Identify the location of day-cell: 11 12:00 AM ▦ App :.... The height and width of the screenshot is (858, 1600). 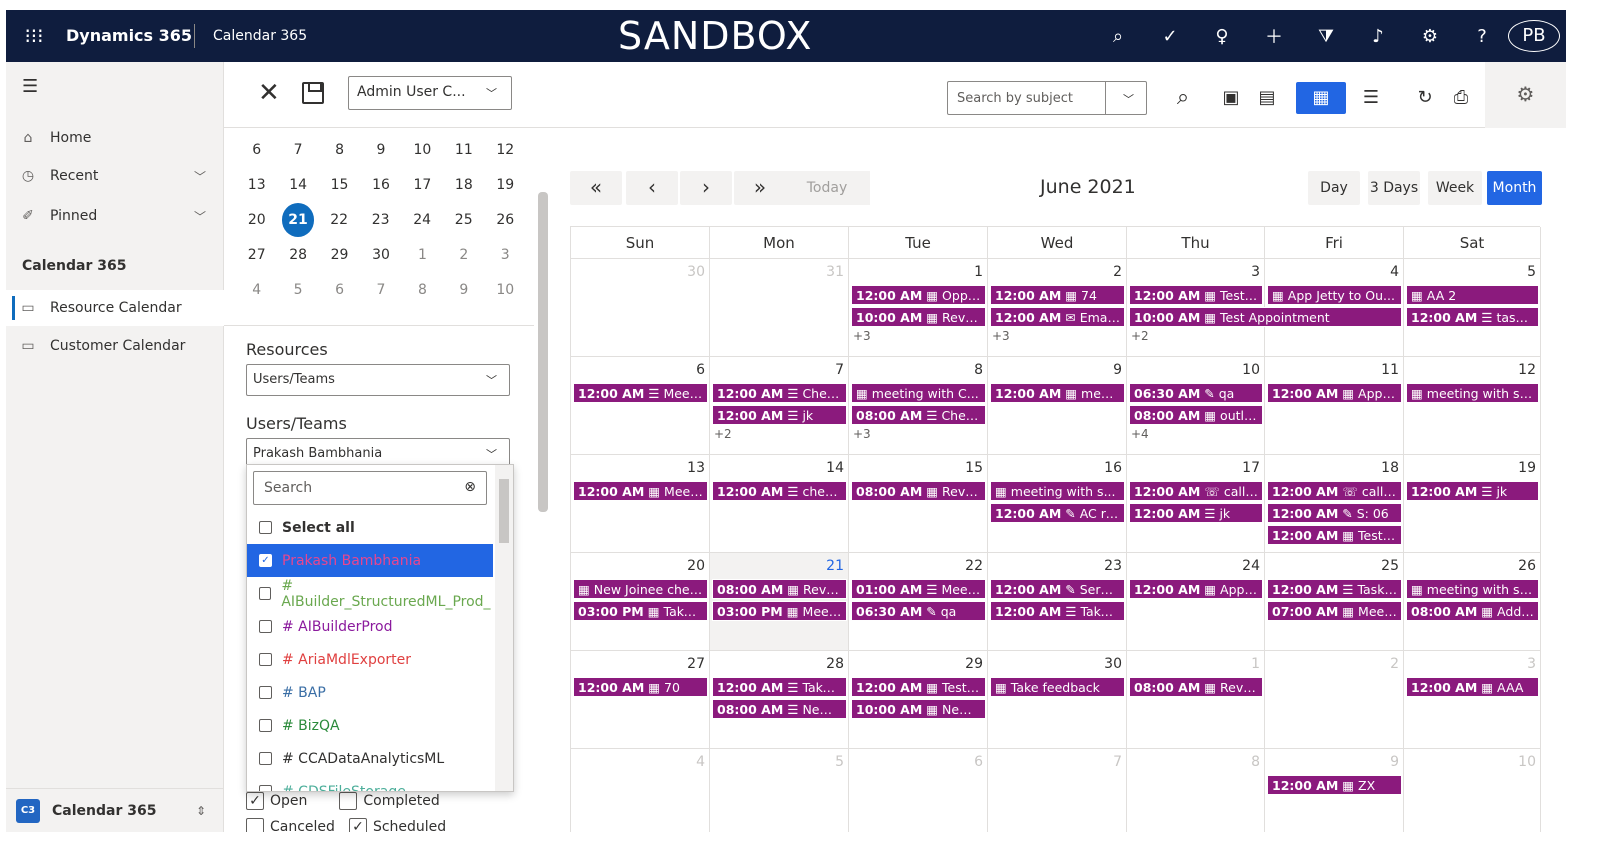
(1334, 406).